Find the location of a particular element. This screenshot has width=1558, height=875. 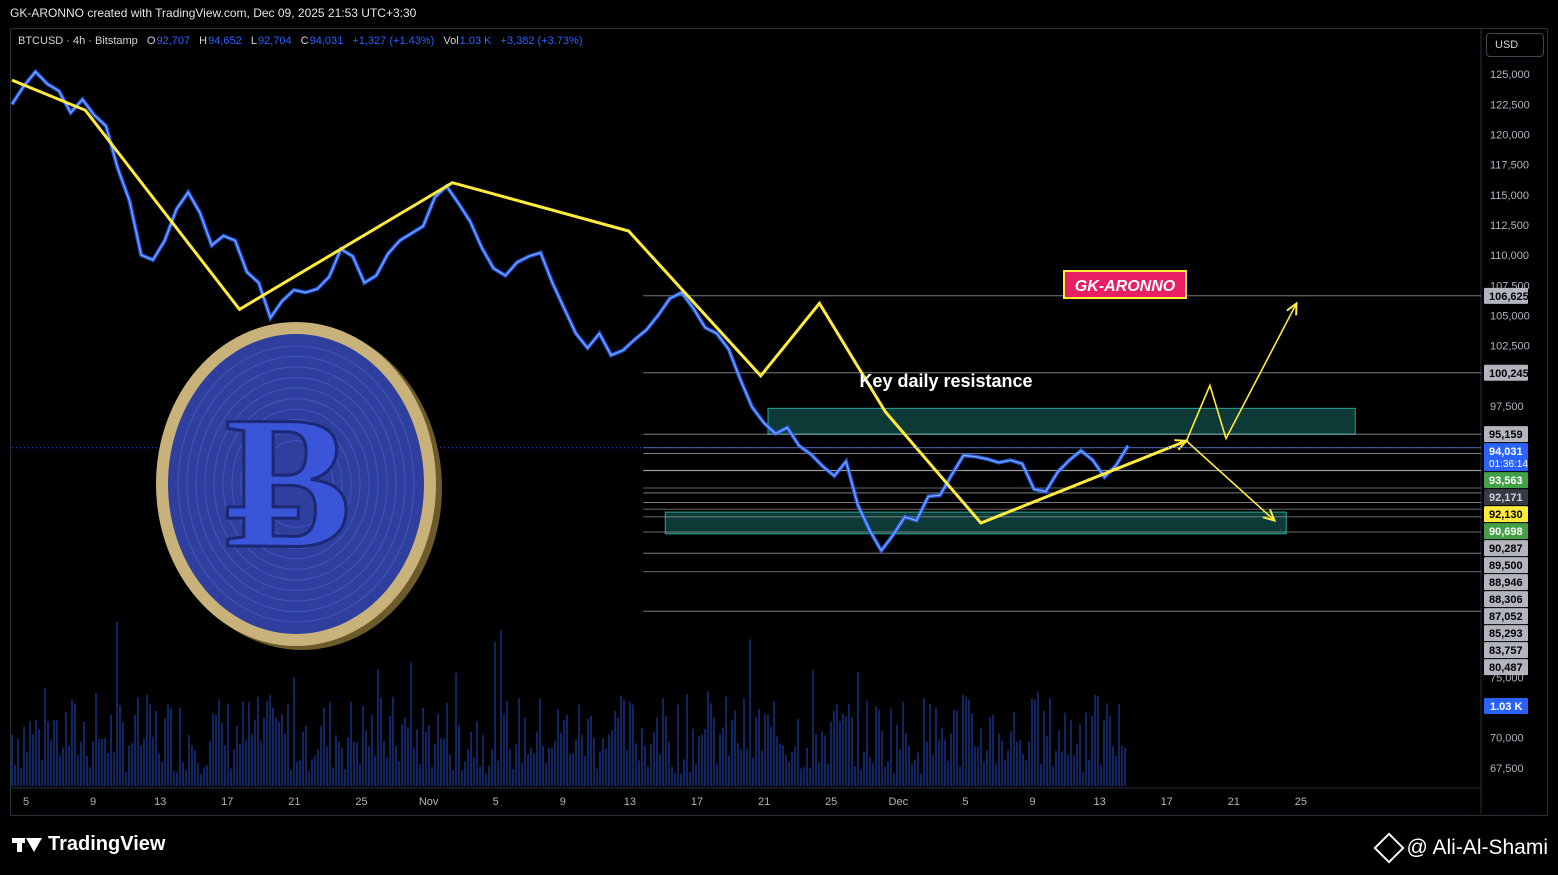

price-level-label: 83,757 is located at coordinates (1506, 651).